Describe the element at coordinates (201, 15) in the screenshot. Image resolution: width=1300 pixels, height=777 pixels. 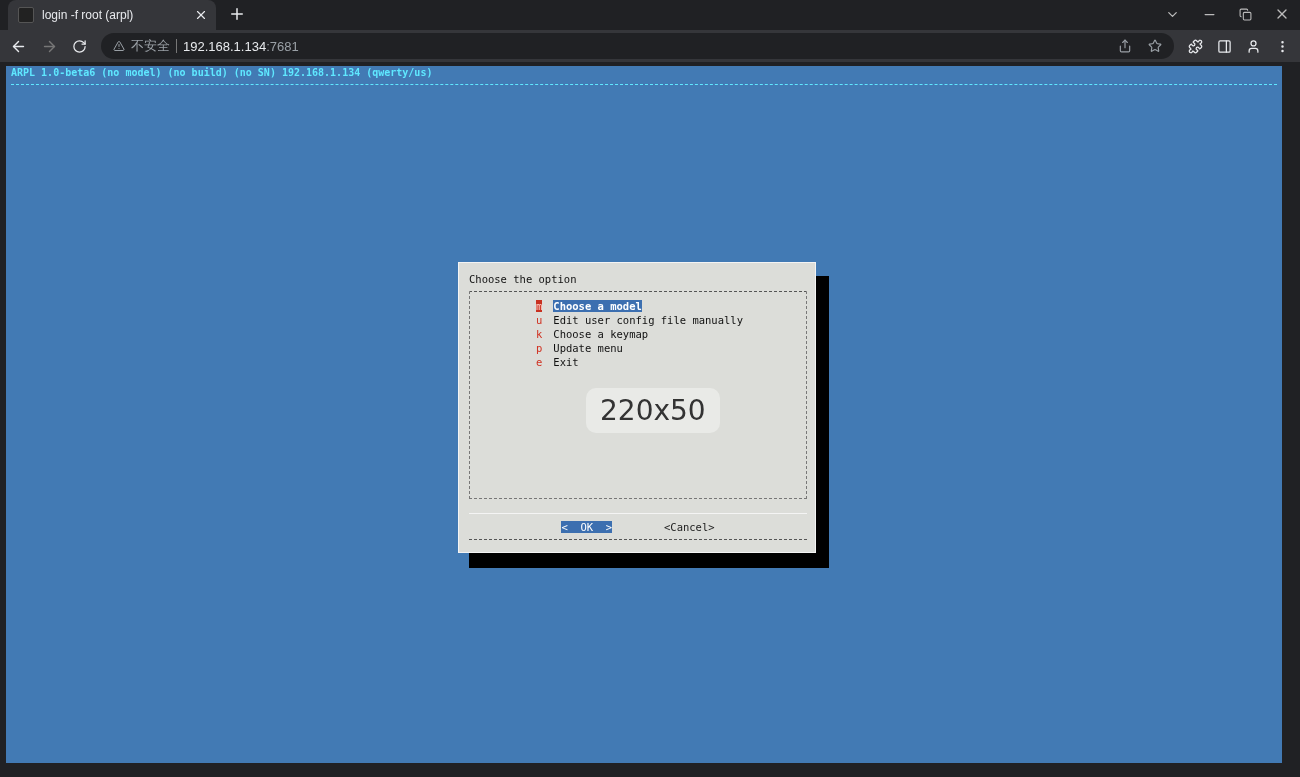
I see `close-icon` at that location.